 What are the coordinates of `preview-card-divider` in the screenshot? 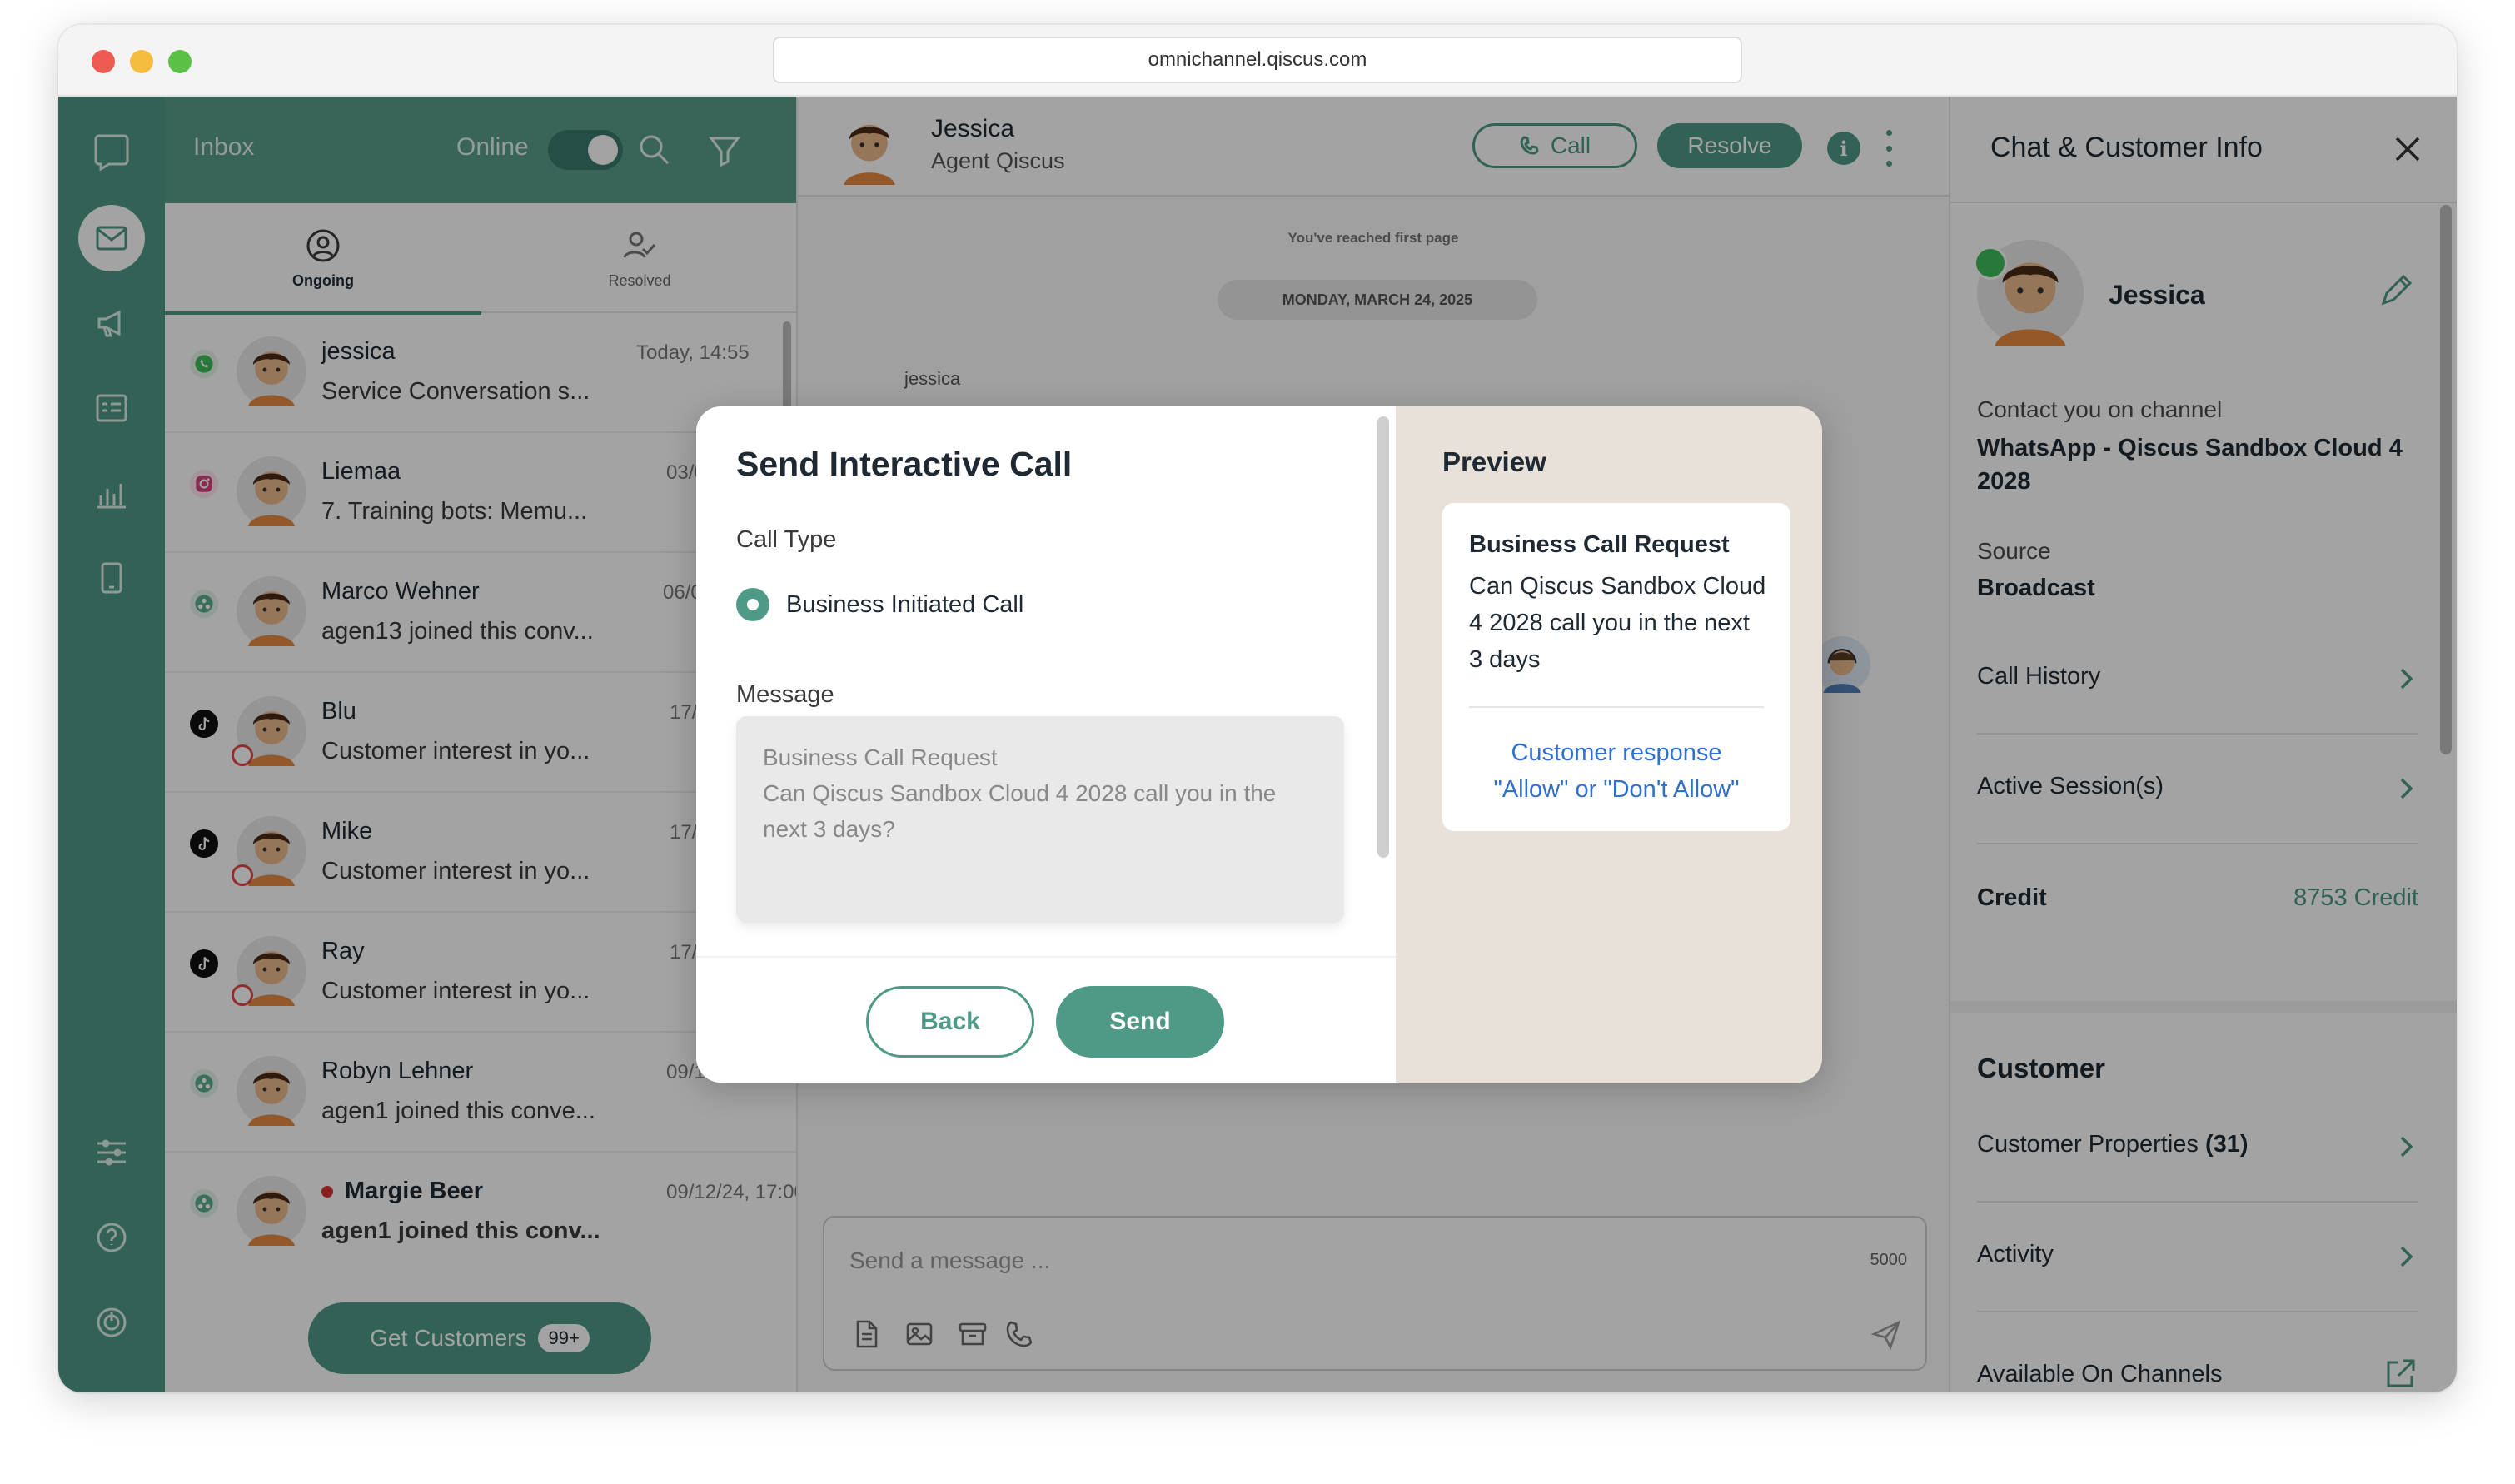 It's located at (1616, 707).